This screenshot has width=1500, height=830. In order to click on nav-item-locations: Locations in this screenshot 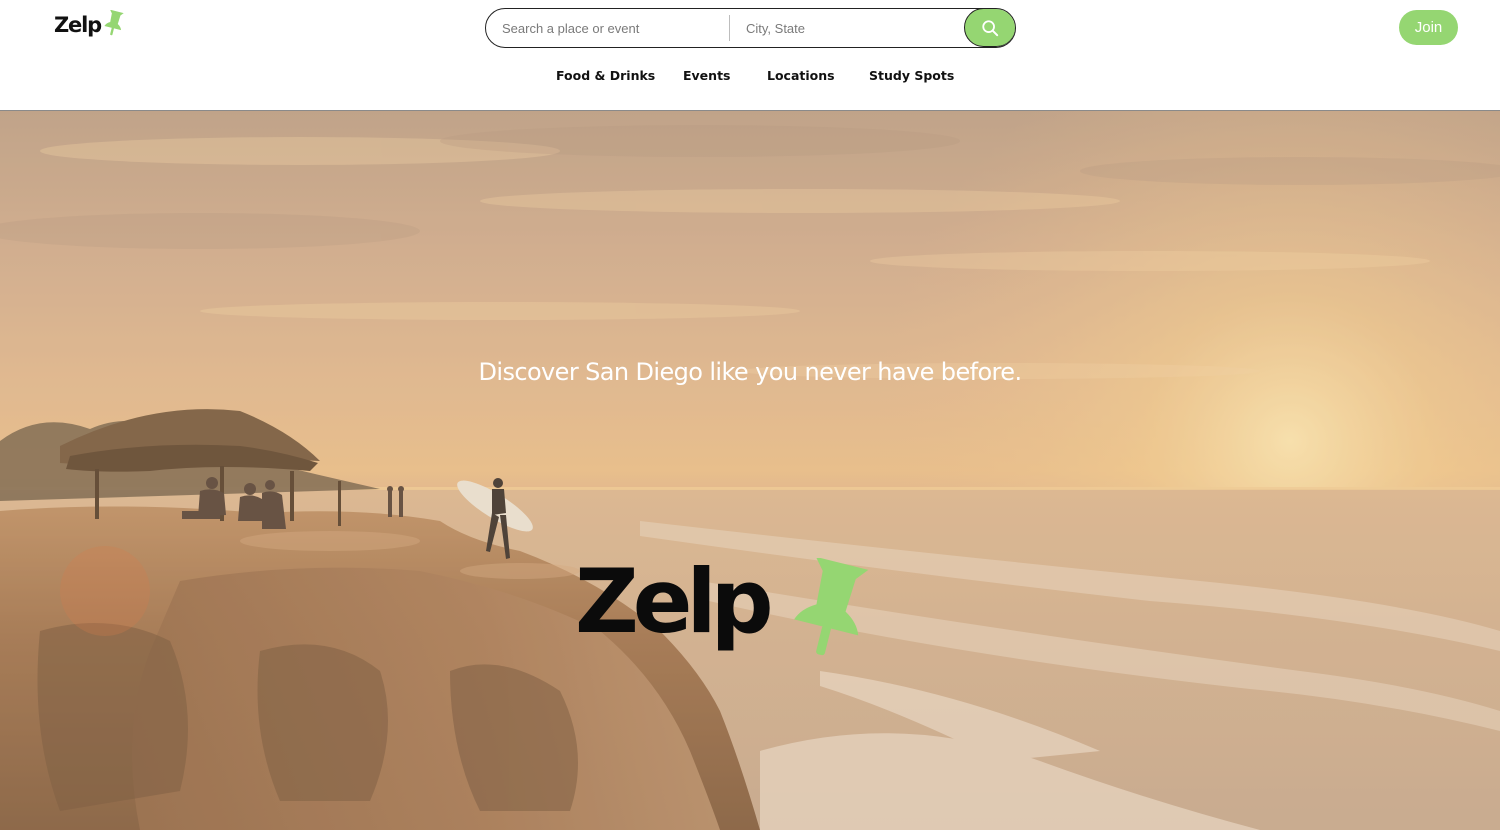, I will do `click(801, 75)`.